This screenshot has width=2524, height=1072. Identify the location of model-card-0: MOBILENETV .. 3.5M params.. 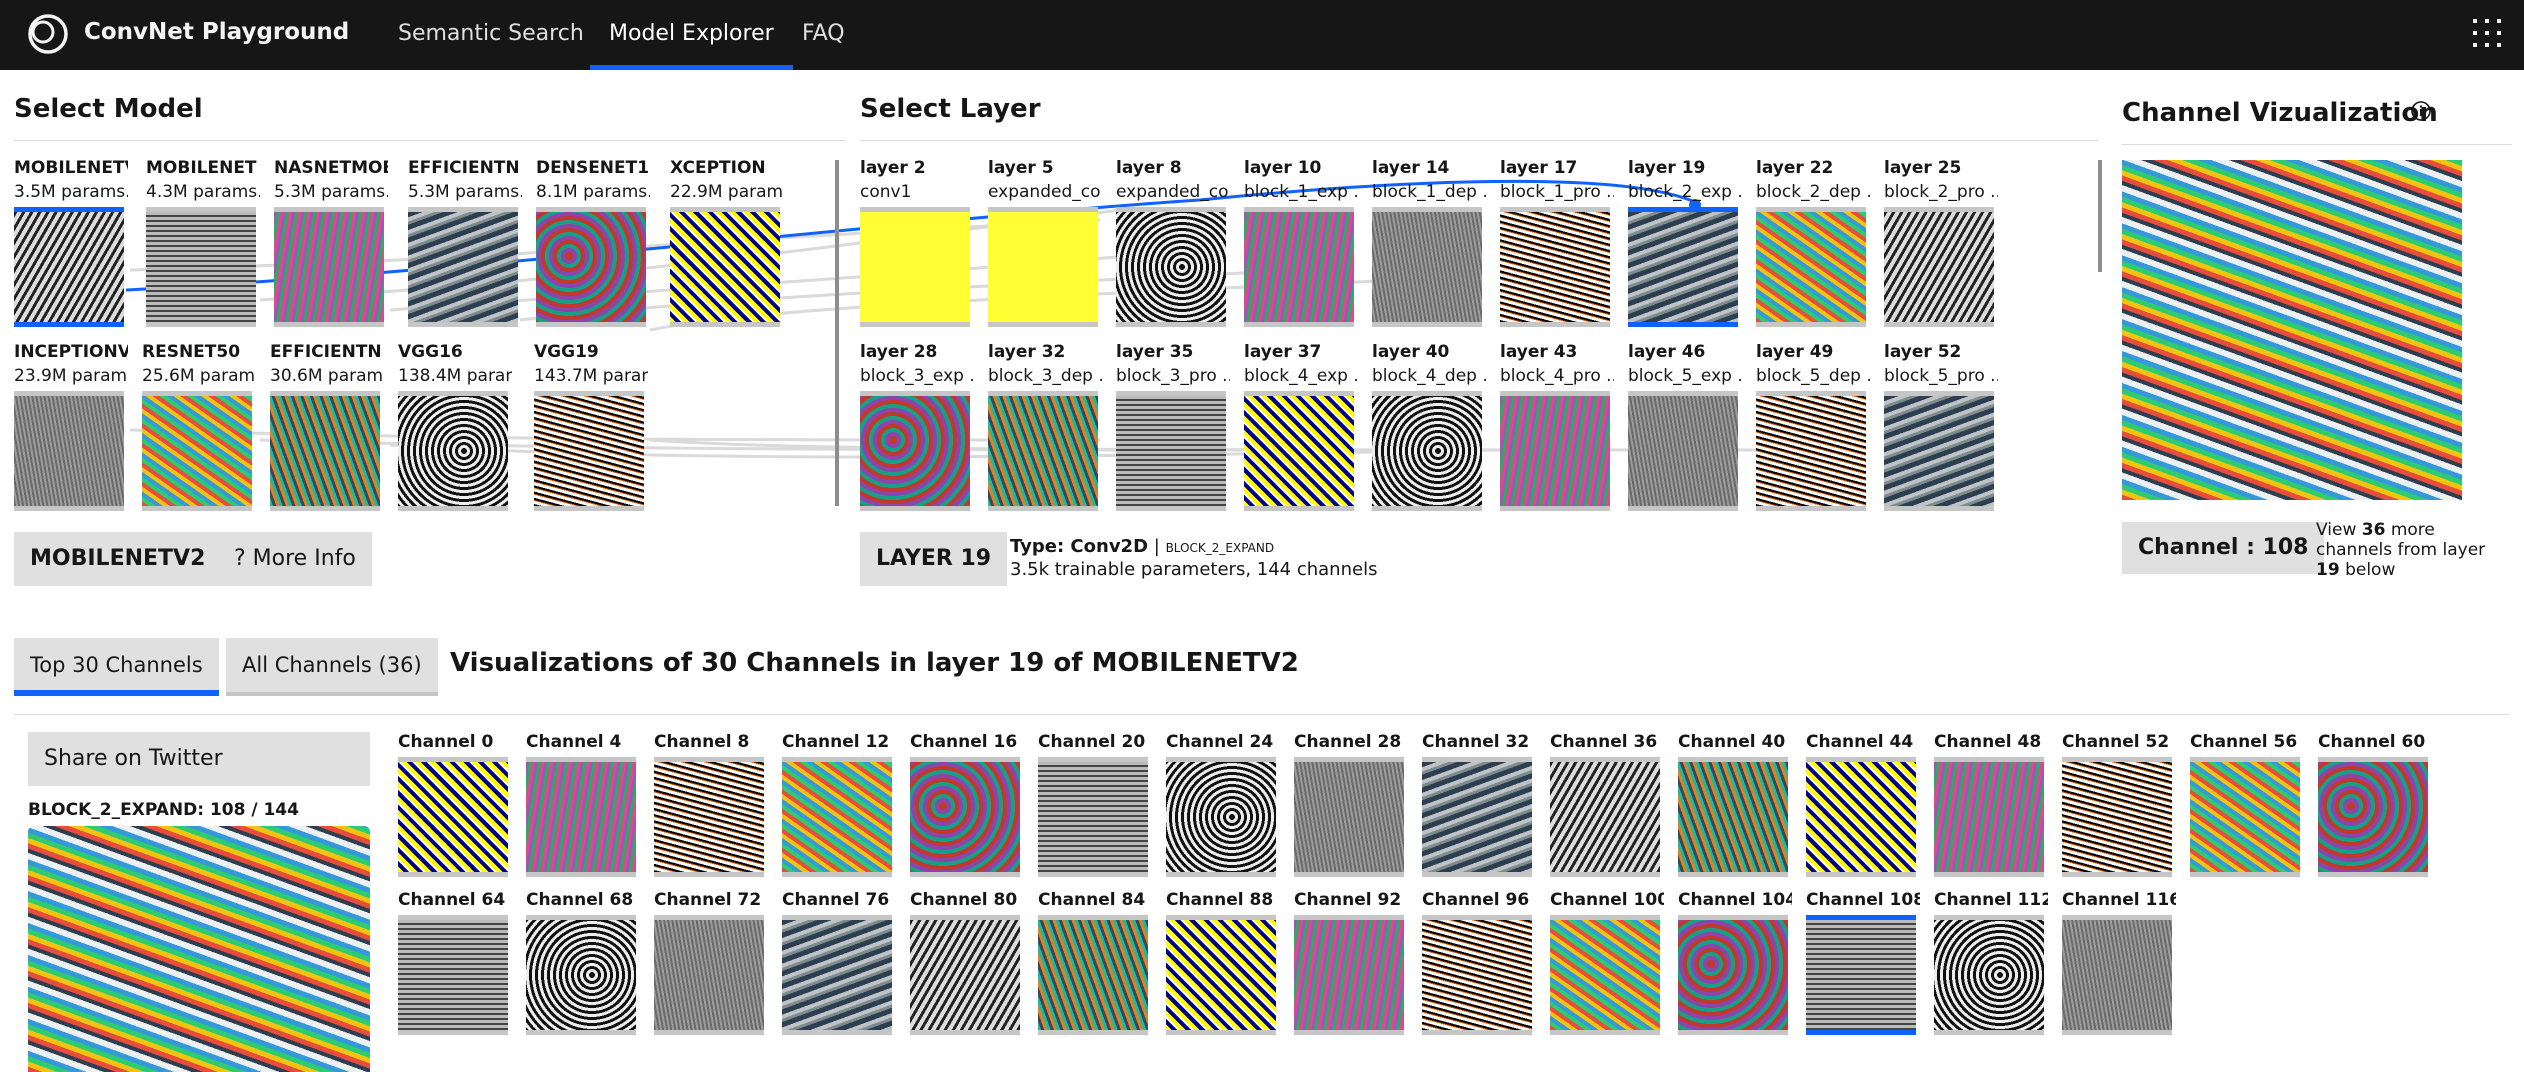
(71, 241).